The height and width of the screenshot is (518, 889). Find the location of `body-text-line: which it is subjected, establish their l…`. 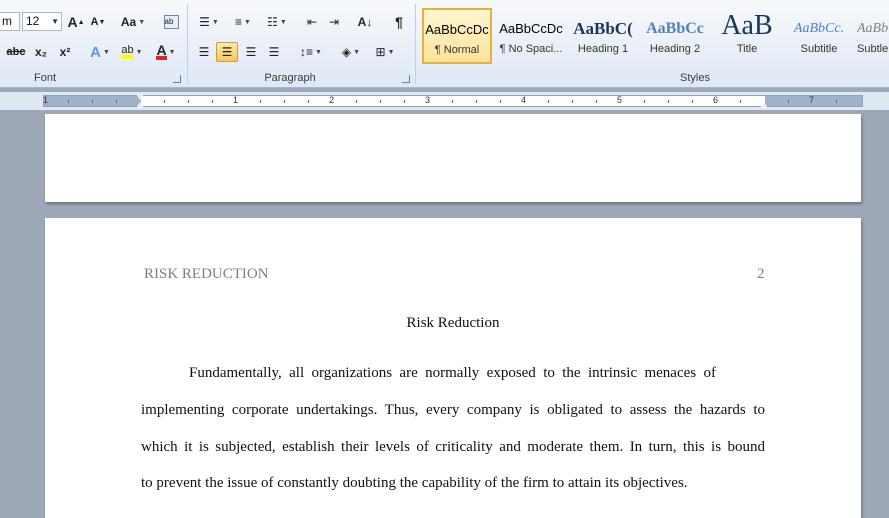

body-text-line: which it is subjected, establish their l… is located at coordinates (453, 447).